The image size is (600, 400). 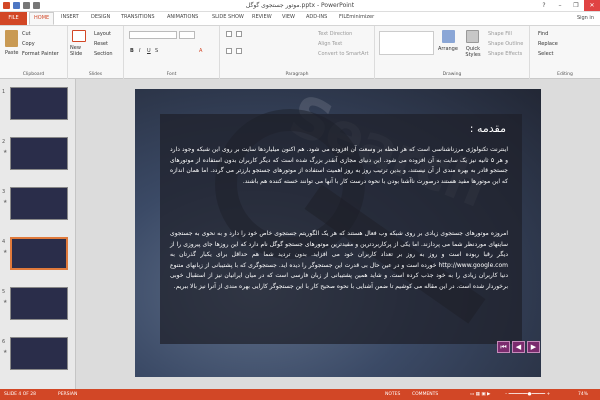 What do you see at coordinates (239, 34) in the screenshot?
I see `numbering-icon` at bounding box center [239, 34].